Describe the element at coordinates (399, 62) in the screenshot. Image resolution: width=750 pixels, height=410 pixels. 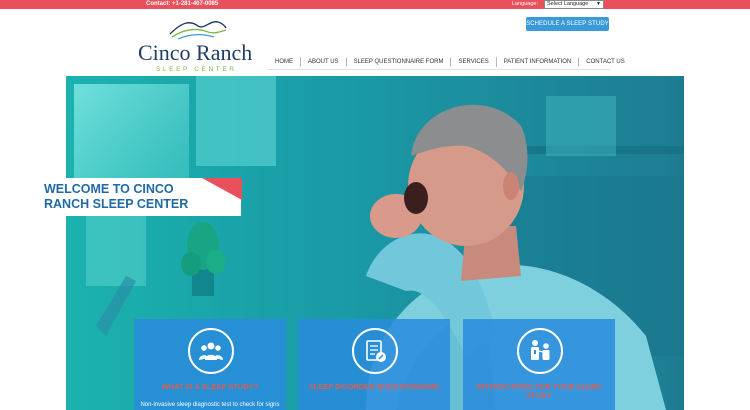
I see `nav-item-sleep-questionnaire: SLEEP QUESTIONNAIRE FORM` at that location.